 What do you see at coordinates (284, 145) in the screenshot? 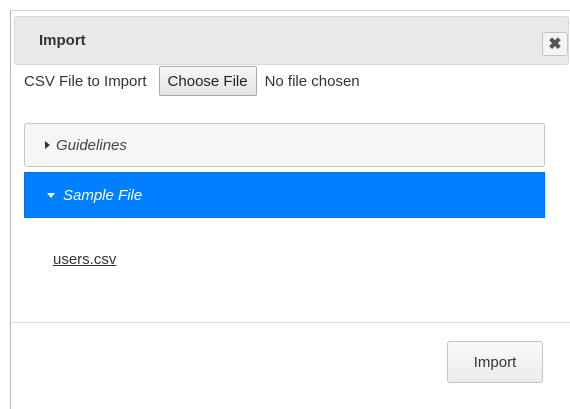
I see `accordion-header-guidelines: Guidelines` at bounding box center [284, 145].